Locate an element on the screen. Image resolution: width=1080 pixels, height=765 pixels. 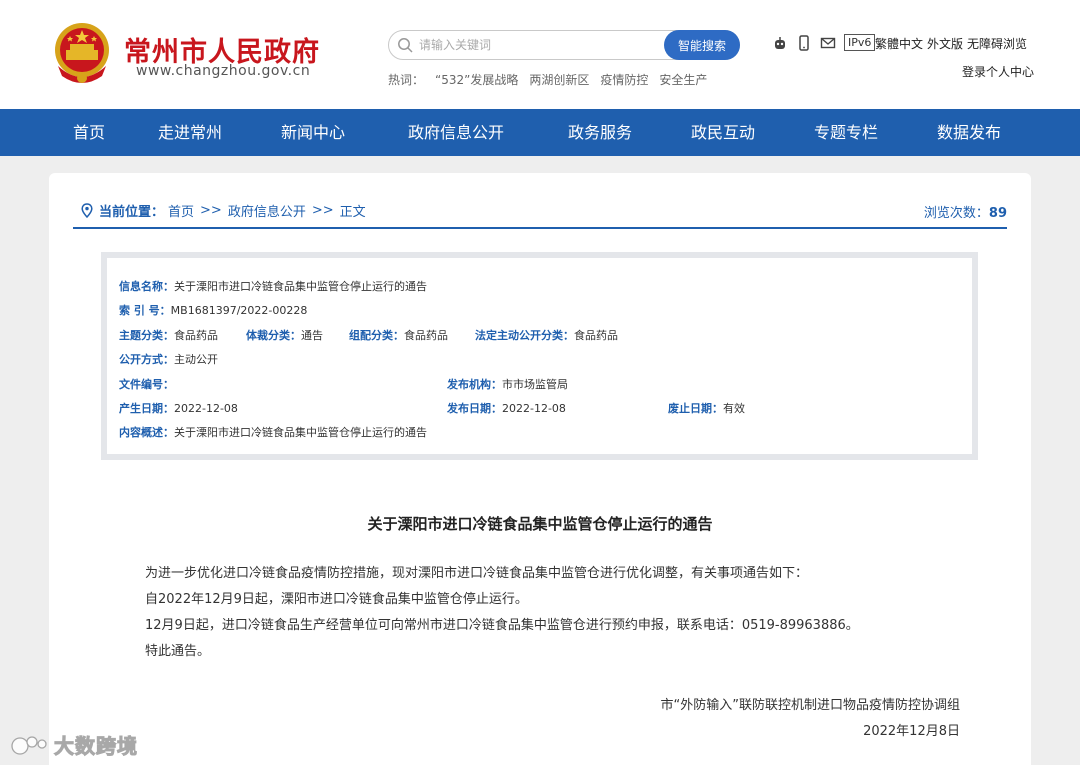
hot-words-label: 热词： is located at coordinates (406, 80).